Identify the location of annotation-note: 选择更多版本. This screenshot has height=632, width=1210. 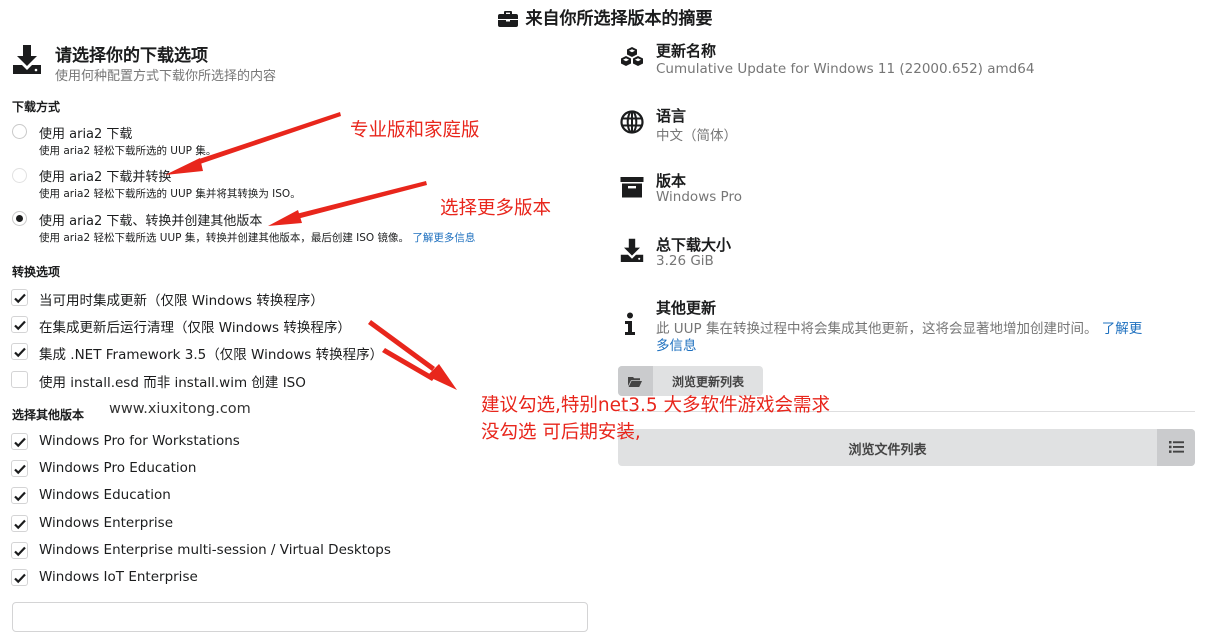
(496, 208).